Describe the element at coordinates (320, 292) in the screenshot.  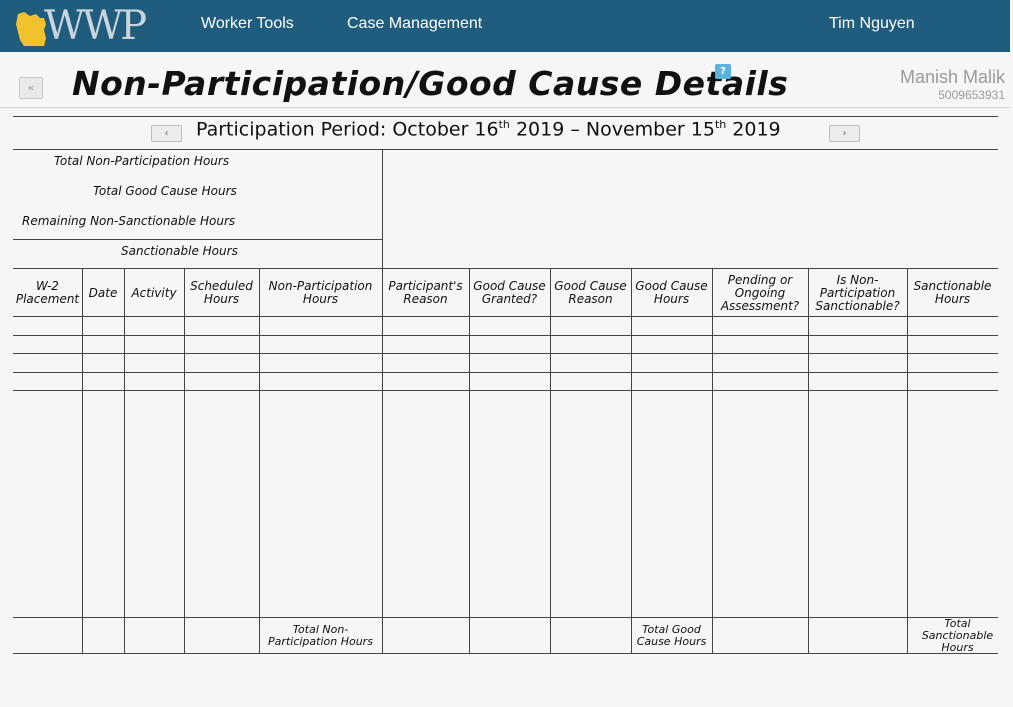
I see `column-header: Non-Participation Hours` at that location.